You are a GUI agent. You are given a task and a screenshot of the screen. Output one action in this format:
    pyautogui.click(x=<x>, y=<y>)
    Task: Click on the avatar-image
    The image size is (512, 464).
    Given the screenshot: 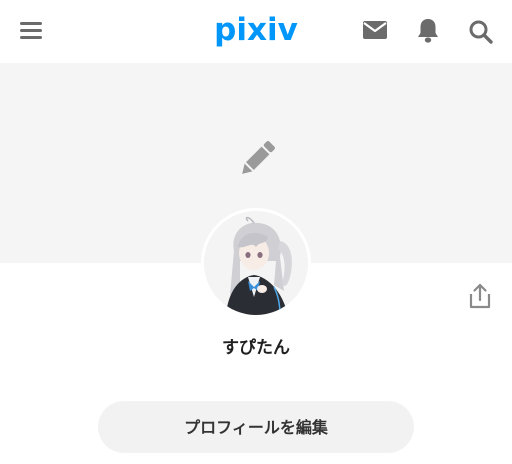 What is the action you would take?
    pyautogui.click(x=256, y=263)
    